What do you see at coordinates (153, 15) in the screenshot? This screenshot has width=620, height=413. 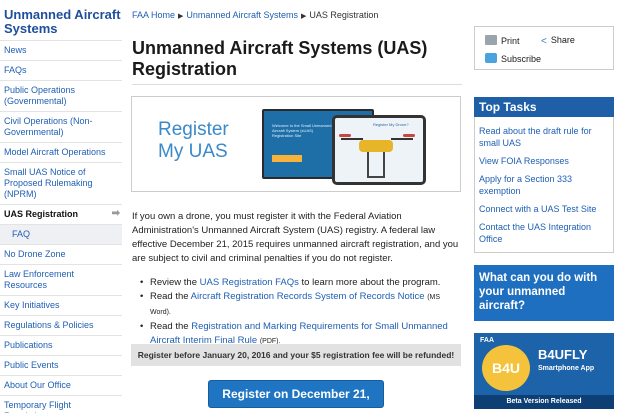 I see `breadcrumb-faa-home: FAA Home` at bounding box center [153, 15].